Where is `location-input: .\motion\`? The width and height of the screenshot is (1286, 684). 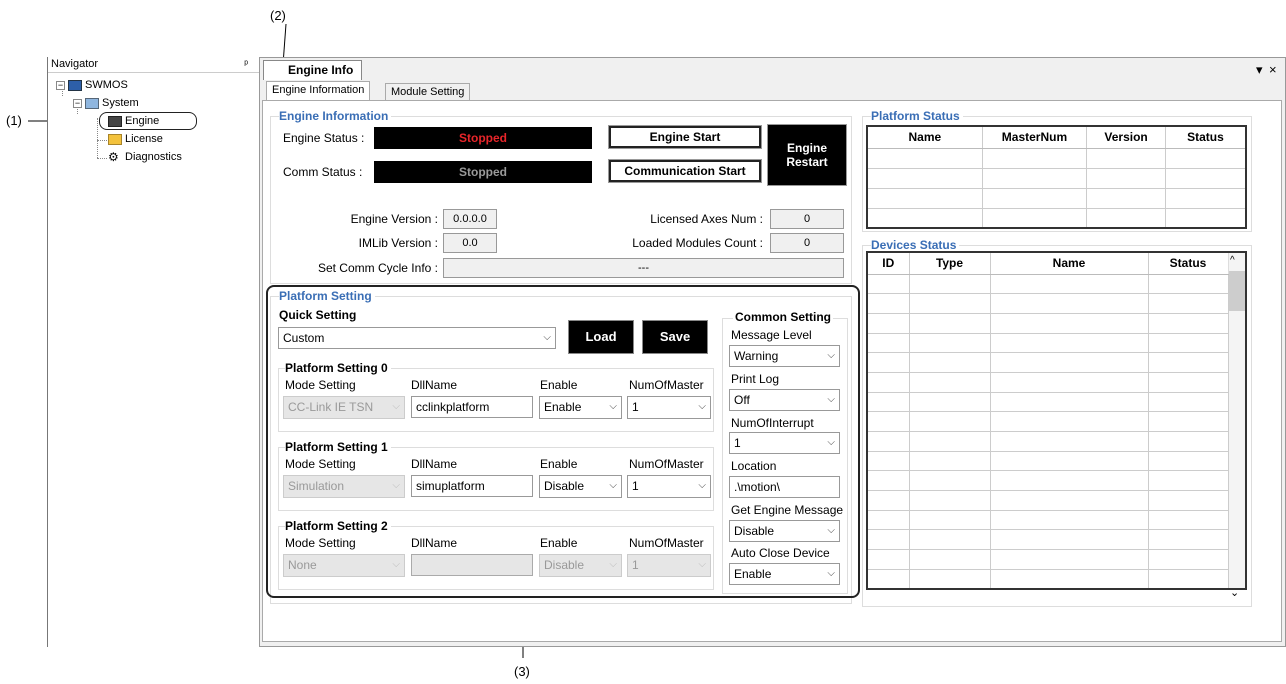
location-input: .\motion\ is located at coordinates (784, 487).